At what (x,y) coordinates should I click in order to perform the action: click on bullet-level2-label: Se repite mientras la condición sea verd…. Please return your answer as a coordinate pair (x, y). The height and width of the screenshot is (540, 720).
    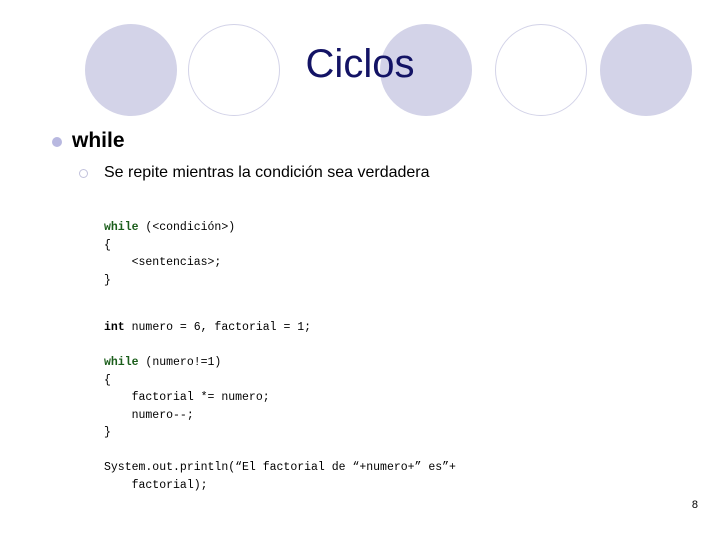
    Looking at the image, I should click on (267, 172).